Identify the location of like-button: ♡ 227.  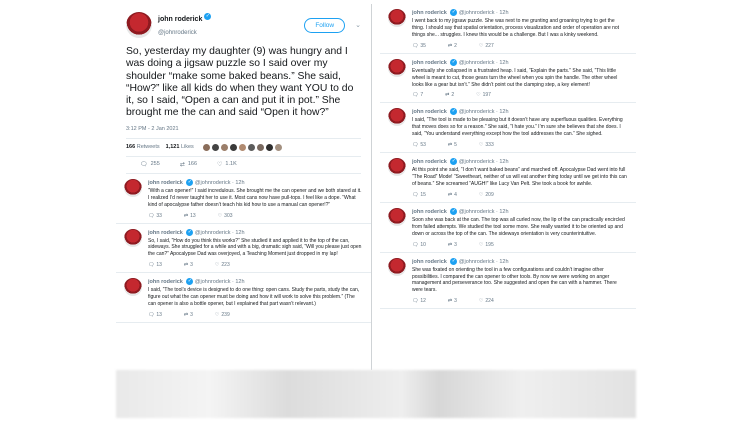
(486, 46).